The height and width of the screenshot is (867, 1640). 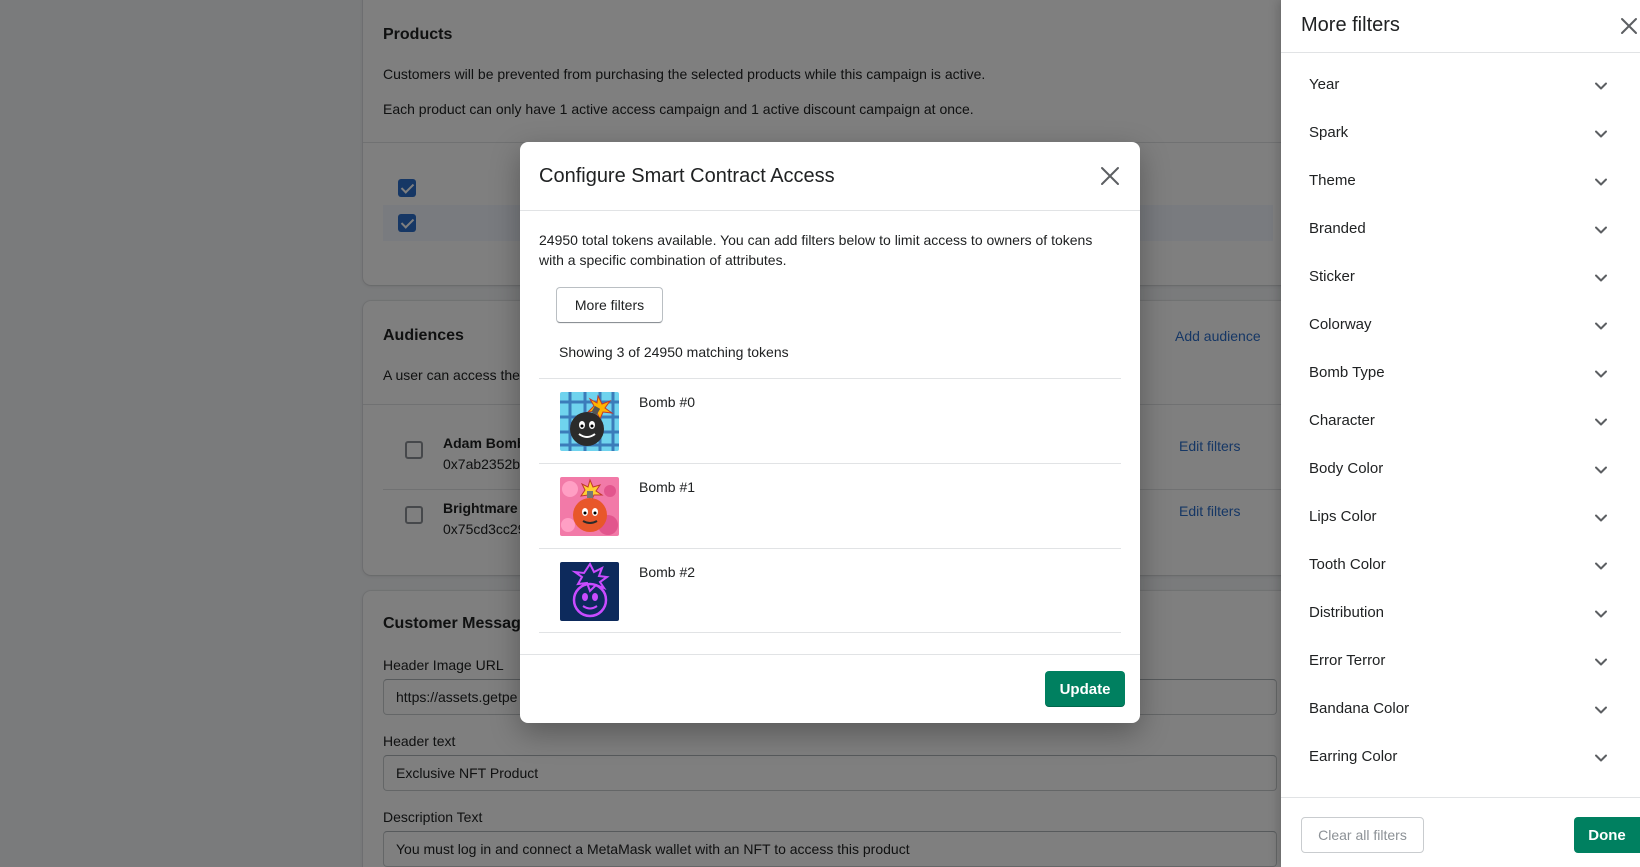 I want to click on token-list: Bomb #0 Bomb #1 Bomb #2, so click(x=830, y=505).